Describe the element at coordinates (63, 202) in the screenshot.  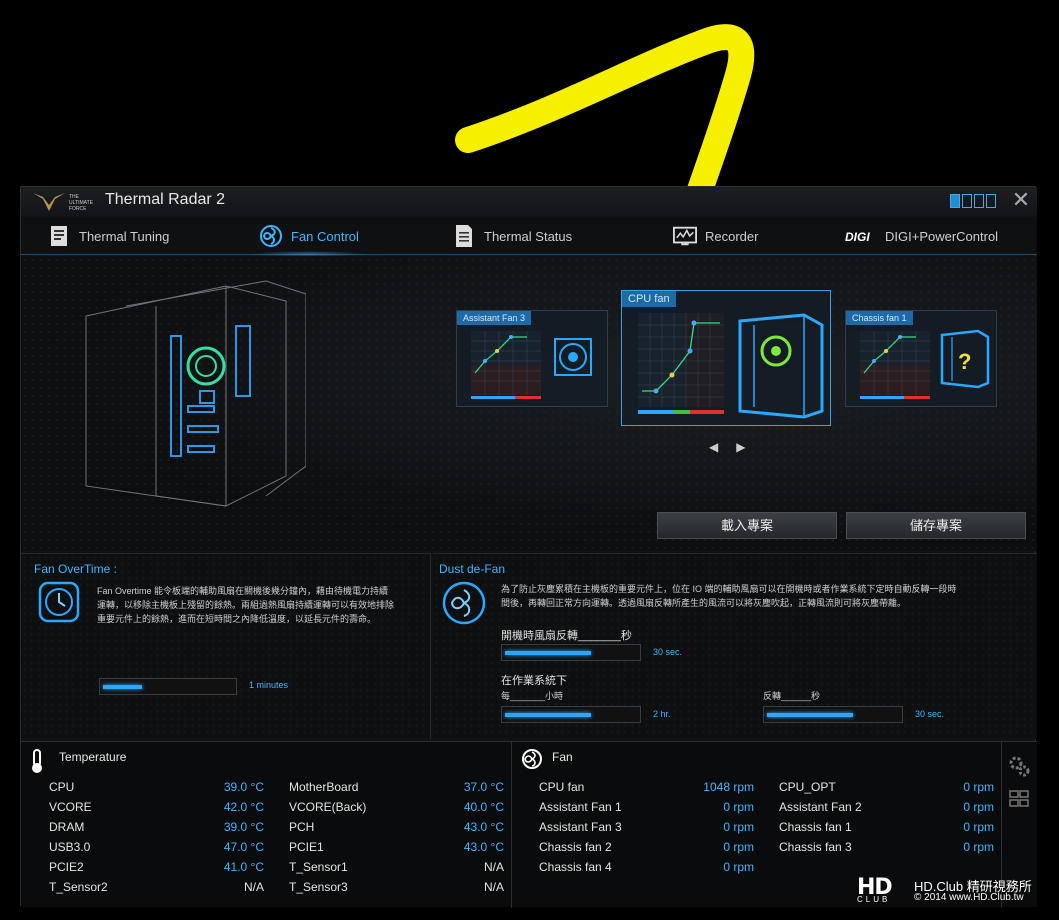
I see `tuf-logo-icon: THE ULTIMATE FORCE` at that location.